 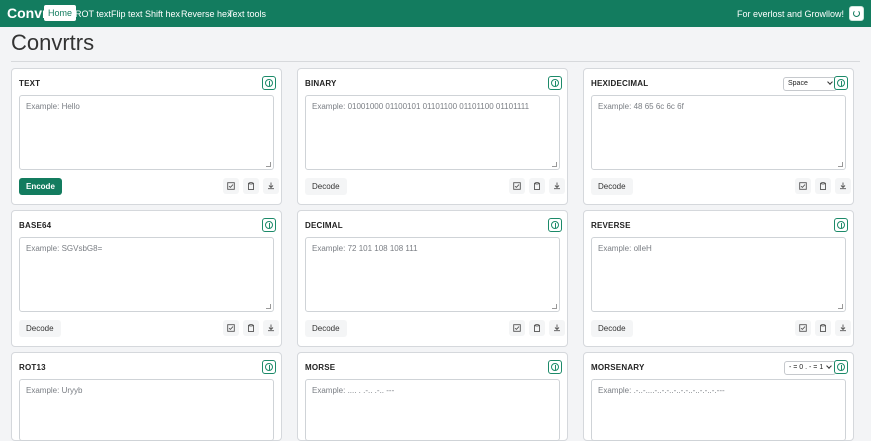 What do you see at coordinates (162, 14) in the screenshot?
I see `nav-shift-hex: Shift hex` at bounding box center [162, 14].